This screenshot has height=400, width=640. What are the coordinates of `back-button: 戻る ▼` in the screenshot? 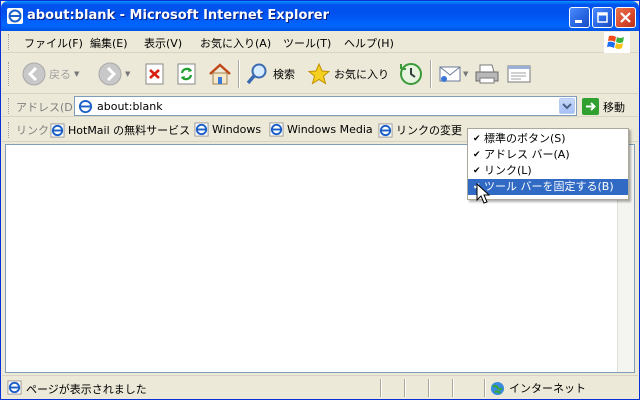 It's located at (50, 74).